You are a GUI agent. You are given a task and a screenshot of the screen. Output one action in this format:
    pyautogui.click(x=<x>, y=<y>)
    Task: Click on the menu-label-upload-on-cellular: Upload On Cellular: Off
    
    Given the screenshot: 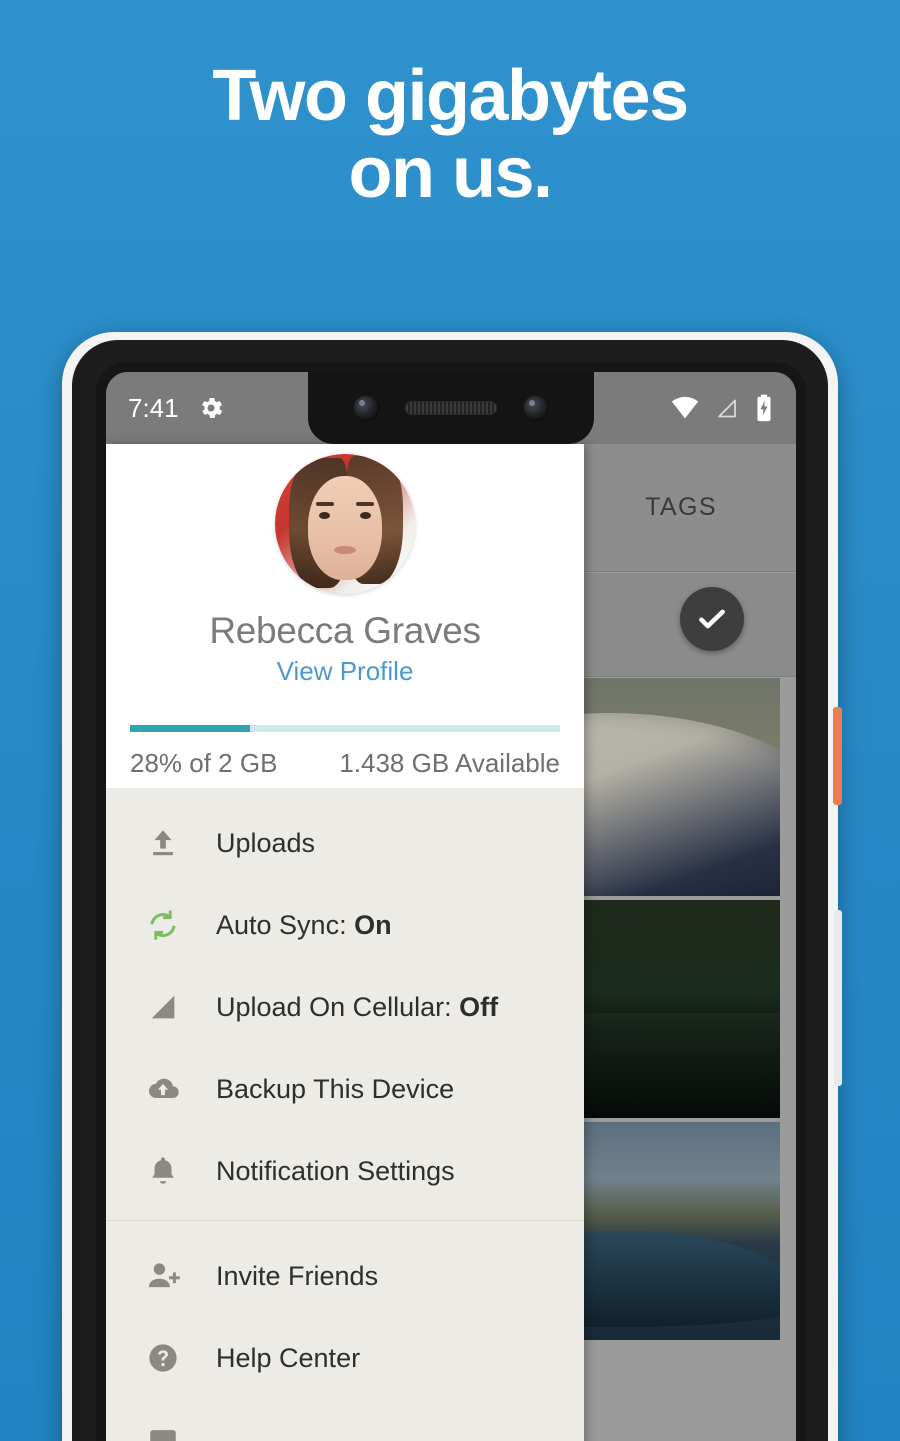 What is the action you would take?
    pyautogui.click(x=357, y=1006)
    